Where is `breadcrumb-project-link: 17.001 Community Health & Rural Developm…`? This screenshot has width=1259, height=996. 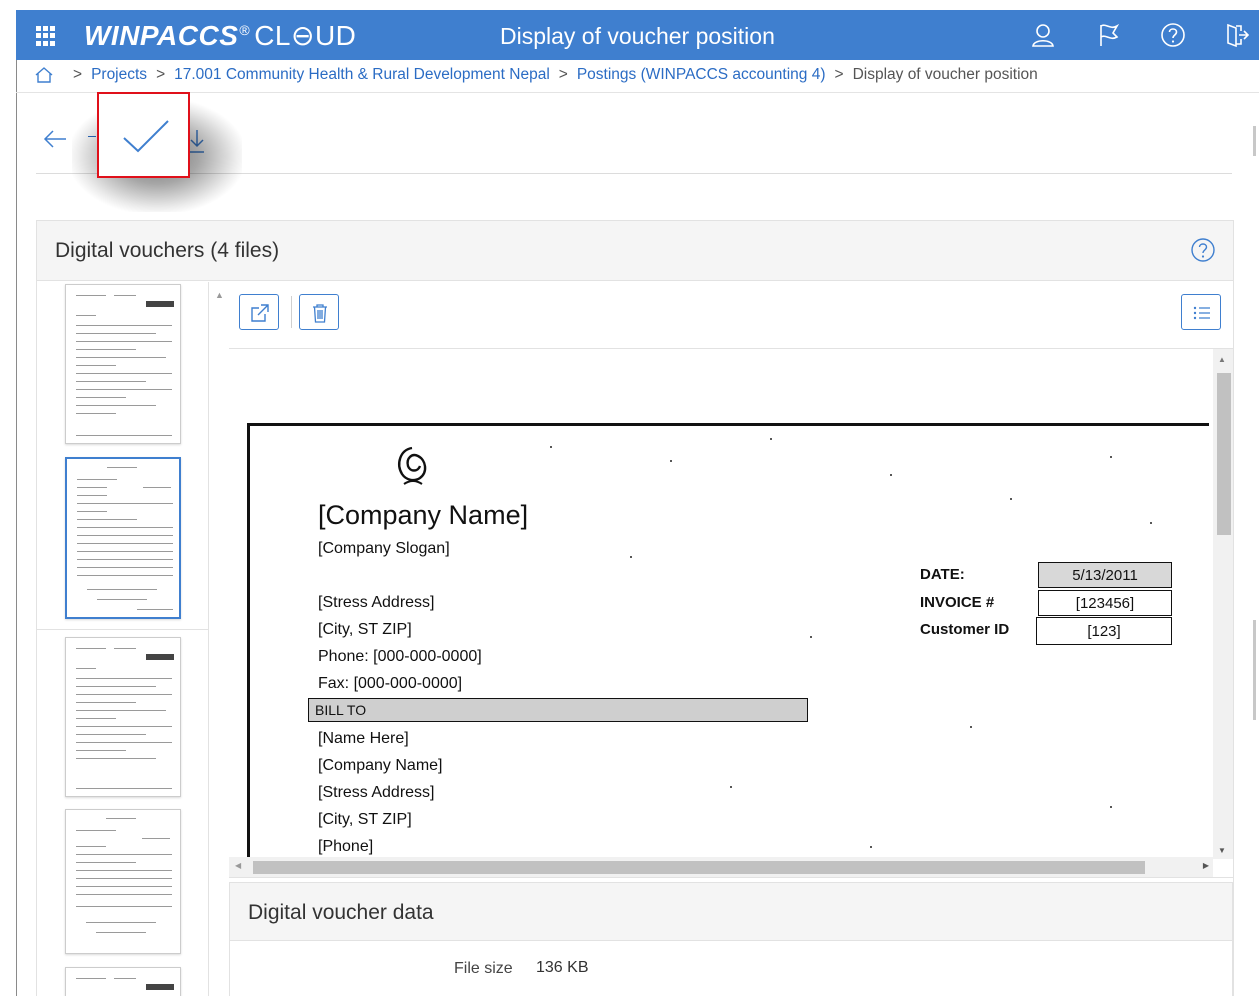
breadcrumb-project-link: 17.001 Community Health & Rural Developm… is located at coordinates (362, 75).